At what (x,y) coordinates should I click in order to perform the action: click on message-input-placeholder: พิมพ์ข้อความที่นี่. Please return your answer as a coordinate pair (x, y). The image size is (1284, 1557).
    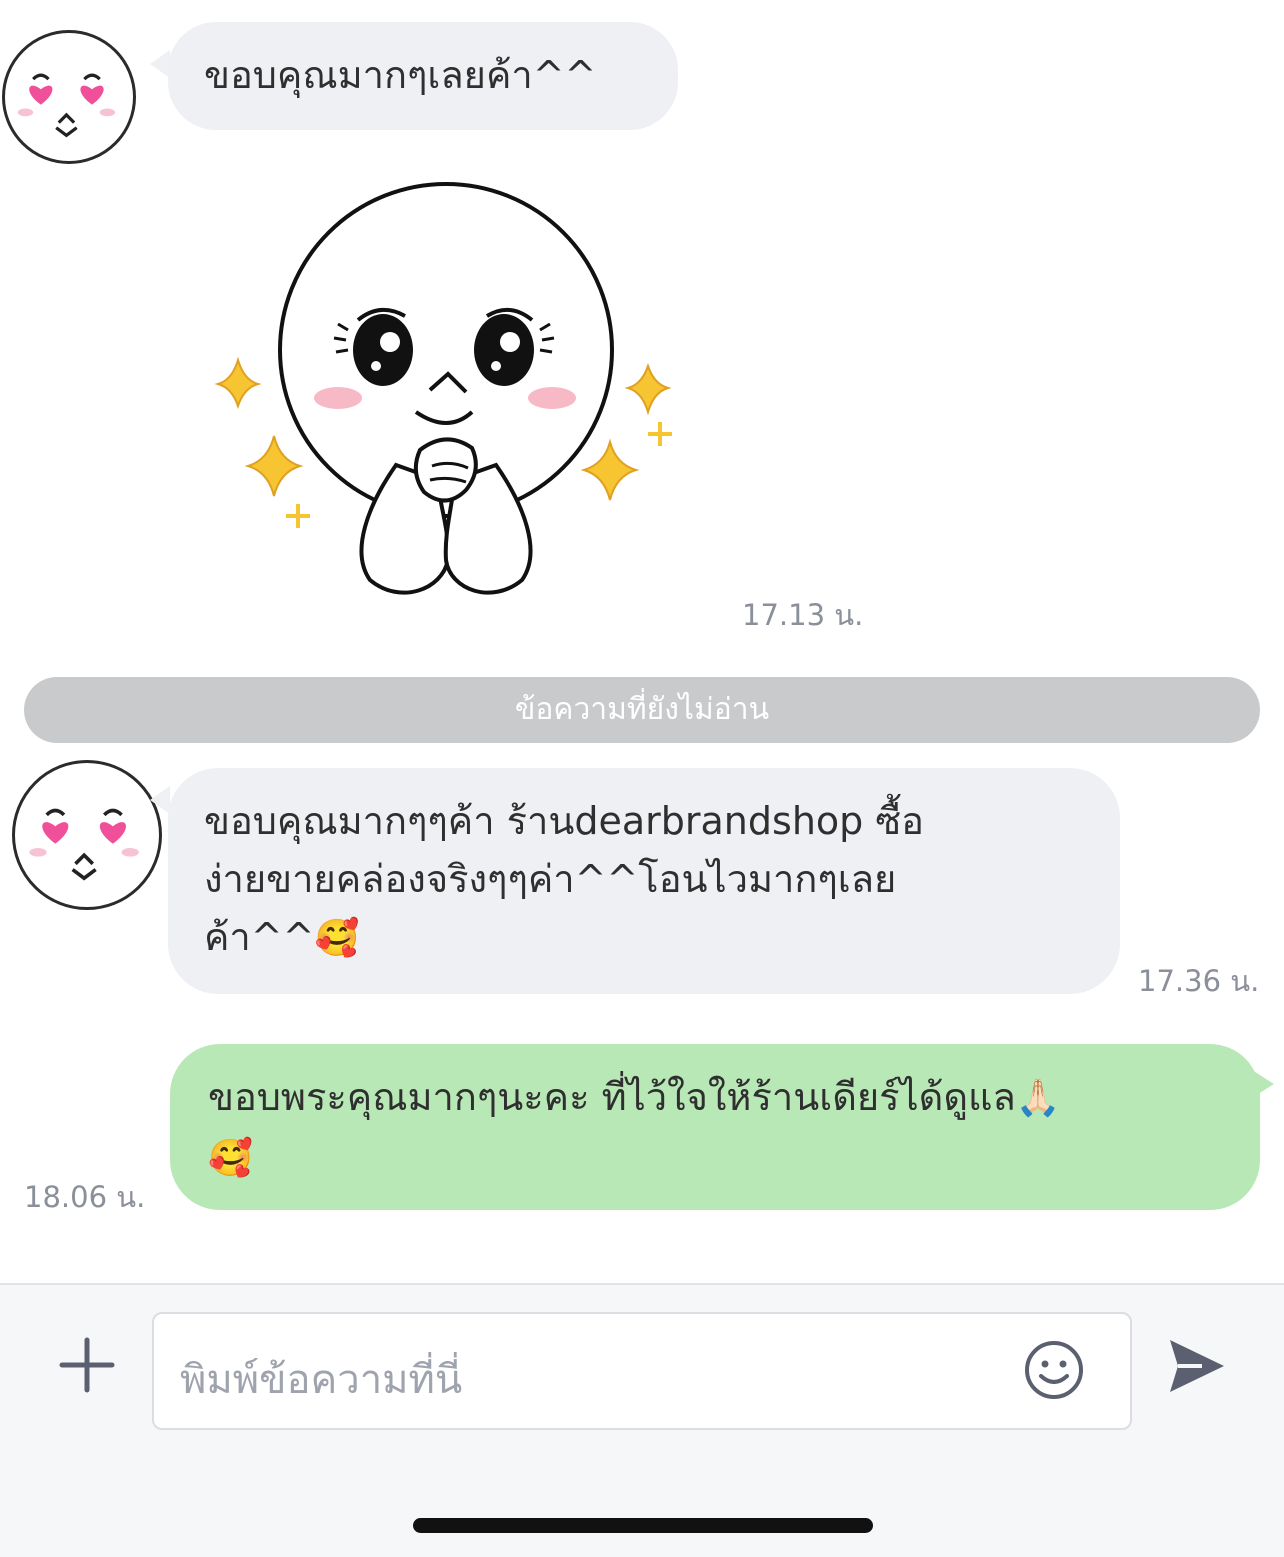
    Looking at the image, I should click on (321, 1380).